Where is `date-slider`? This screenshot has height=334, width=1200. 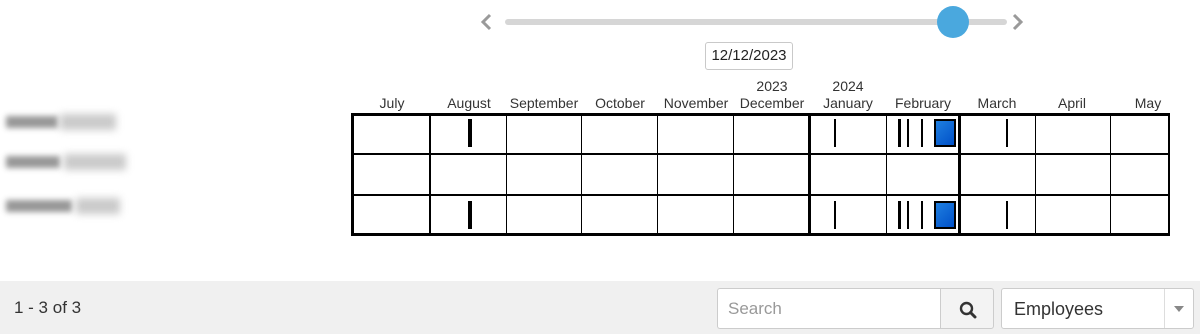
date-slider is located at coordinates (753, 22).